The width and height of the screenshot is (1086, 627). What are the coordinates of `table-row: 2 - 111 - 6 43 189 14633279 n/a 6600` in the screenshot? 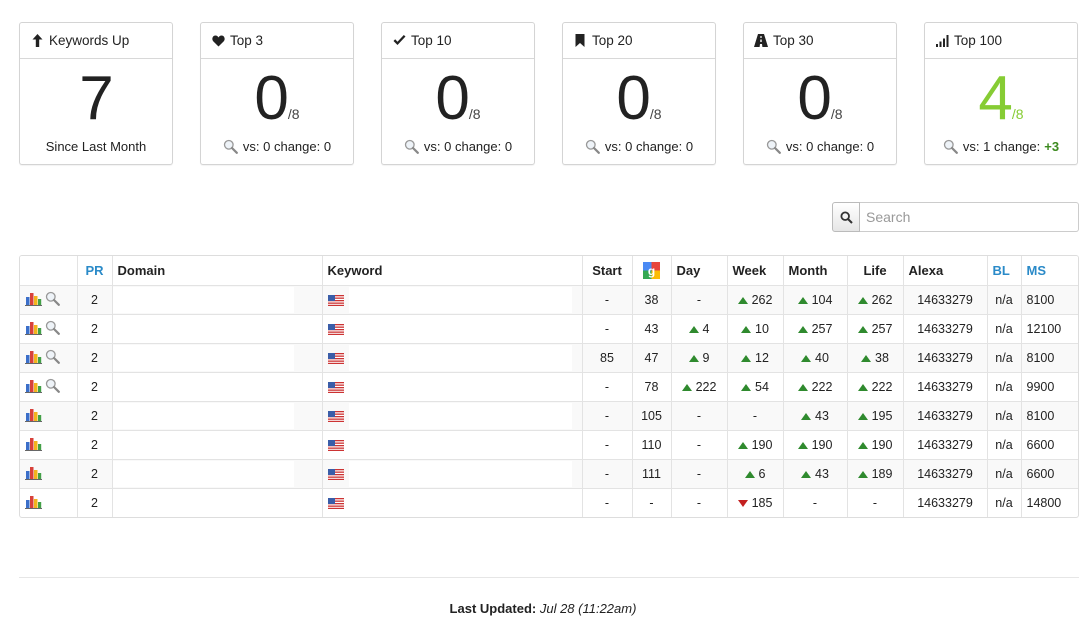 It's located at (549, 474).